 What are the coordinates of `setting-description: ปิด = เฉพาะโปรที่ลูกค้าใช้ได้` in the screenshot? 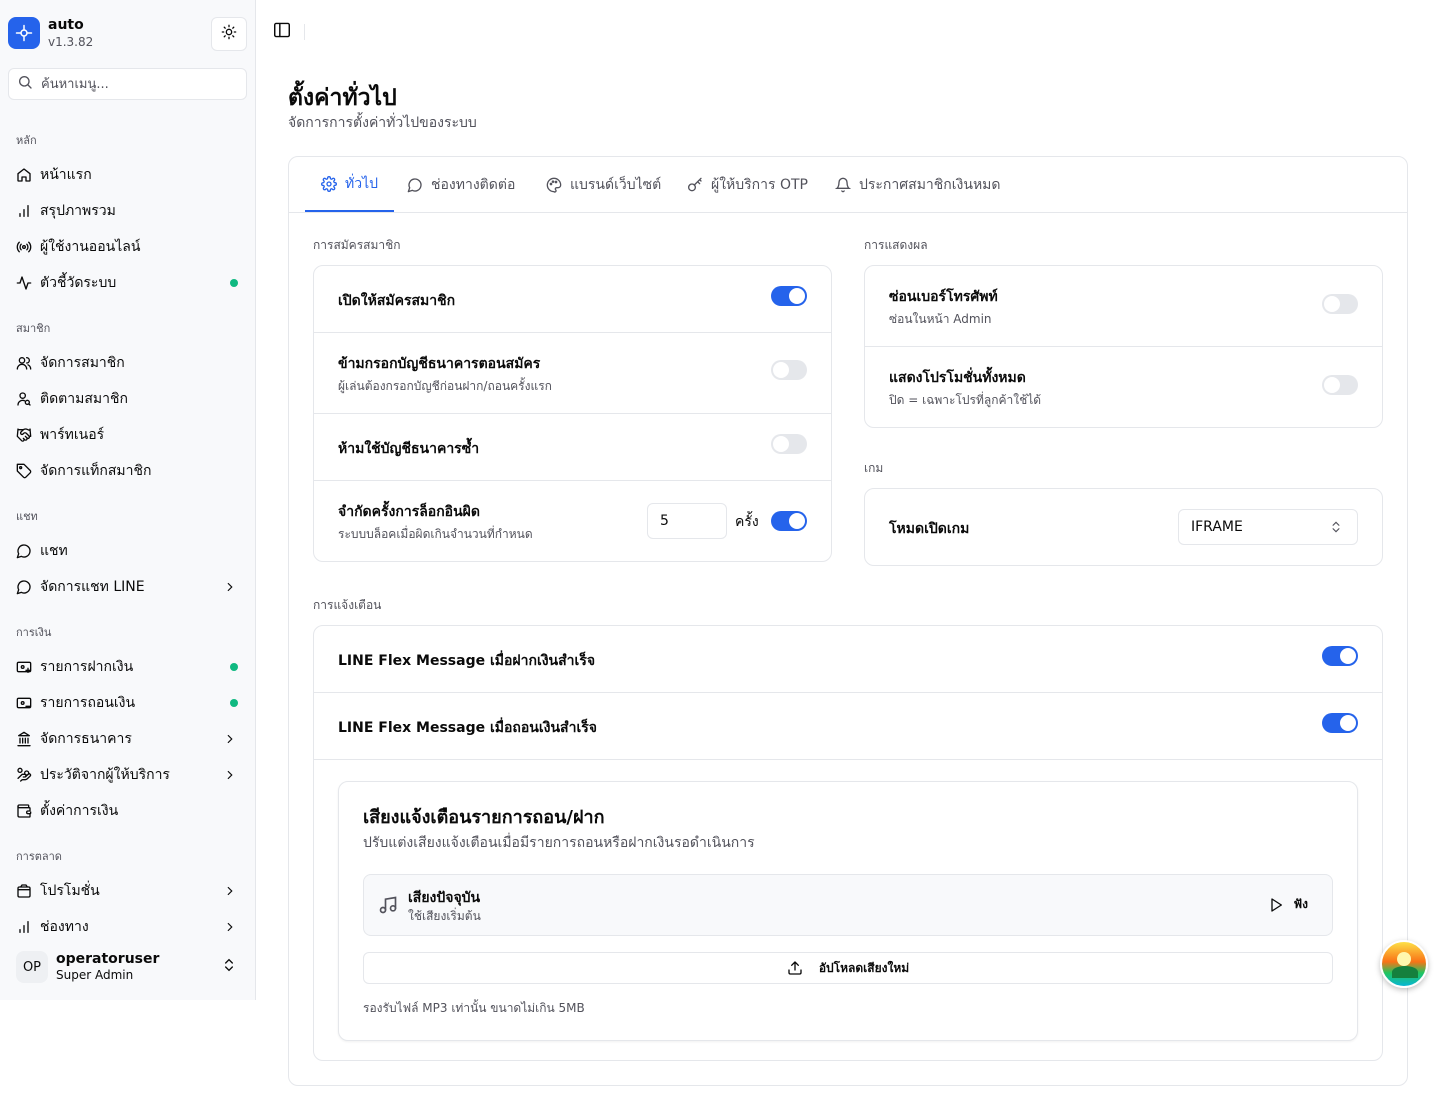 It's located at (965, 400).